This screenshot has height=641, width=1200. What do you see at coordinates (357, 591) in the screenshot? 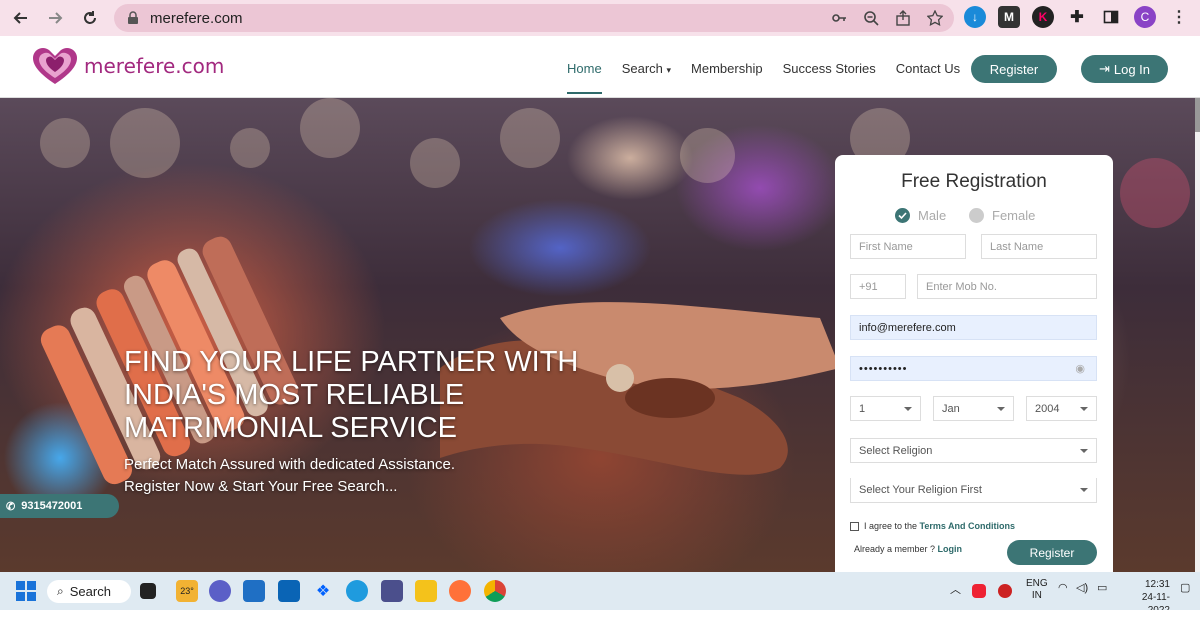
I see `edge-icon` at bounding box center [357, 591].